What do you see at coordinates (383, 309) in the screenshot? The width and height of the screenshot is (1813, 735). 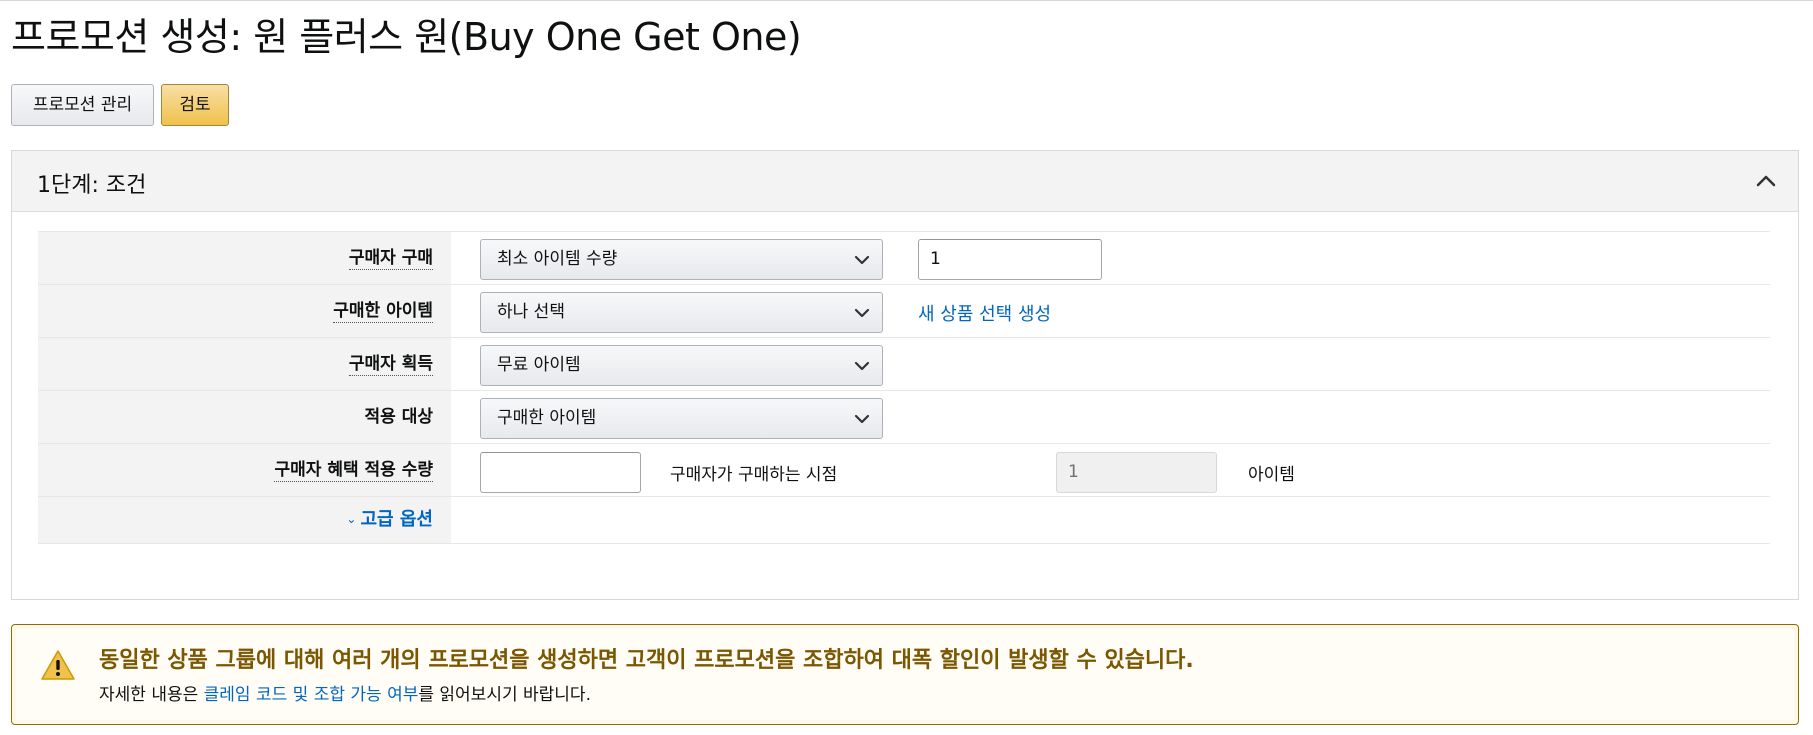 I see `purchased-items-label: 구매한 아이템` at bounding box center [383, 309].